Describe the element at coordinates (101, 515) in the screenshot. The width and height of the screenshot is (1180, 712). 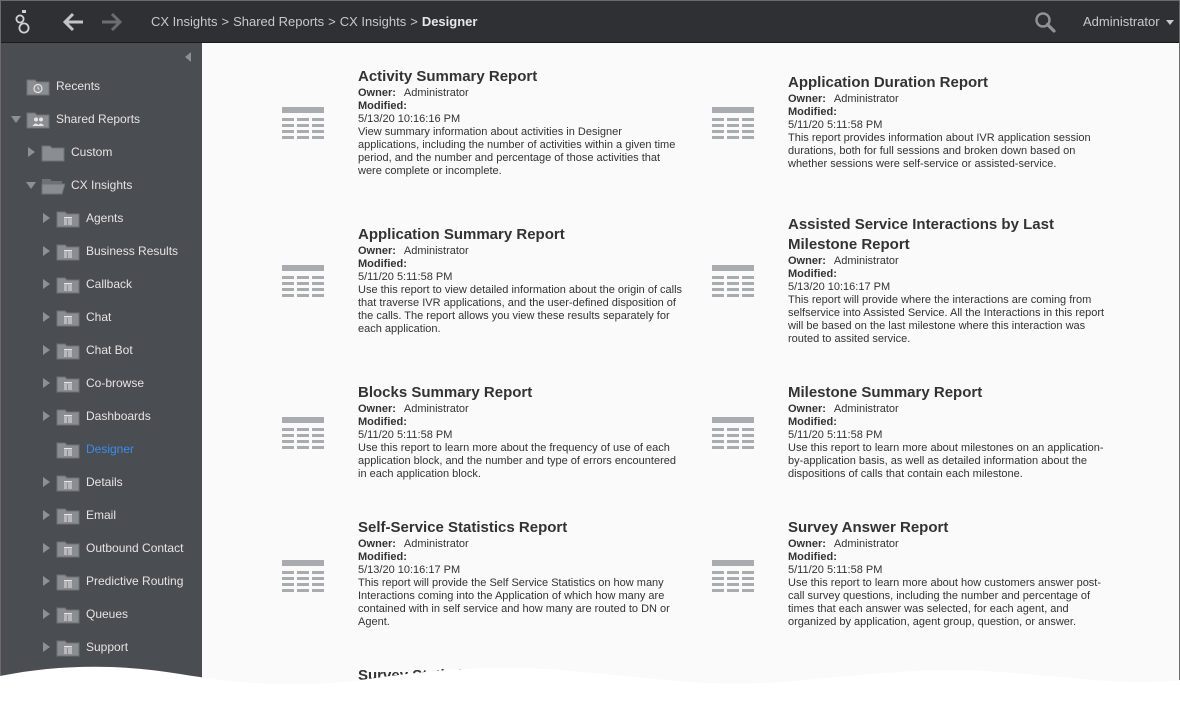
I see `sidebar-item-label: Email` at that location.